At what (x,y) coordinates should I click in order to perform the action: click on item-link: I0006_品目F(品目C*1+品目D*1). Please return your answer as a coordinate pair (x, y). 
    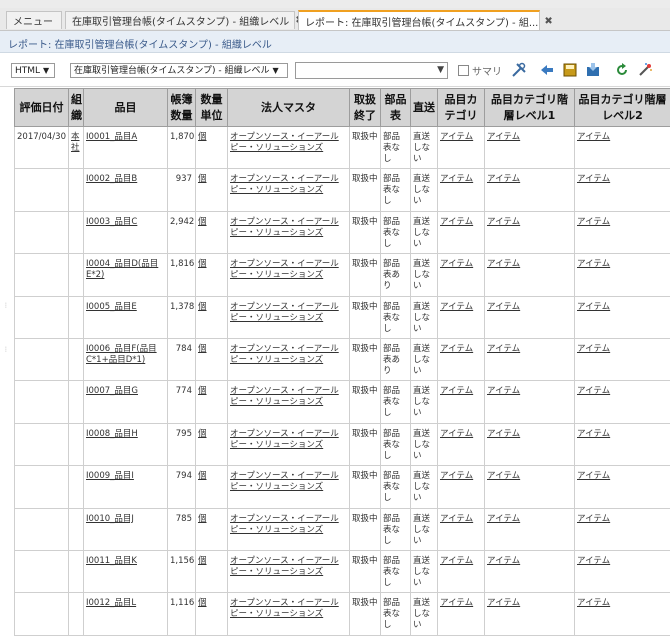
    Looking at the image, I should click on (125, 359).